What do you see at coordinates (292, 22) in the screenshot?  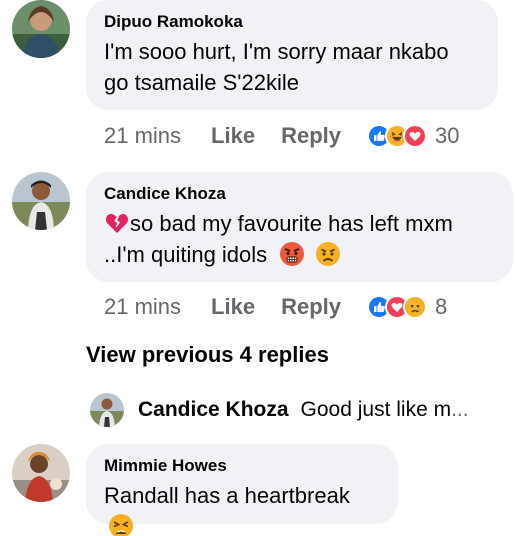 I see `comment-author: Dipuo Ramokoka` at bounding box center [292, 22].